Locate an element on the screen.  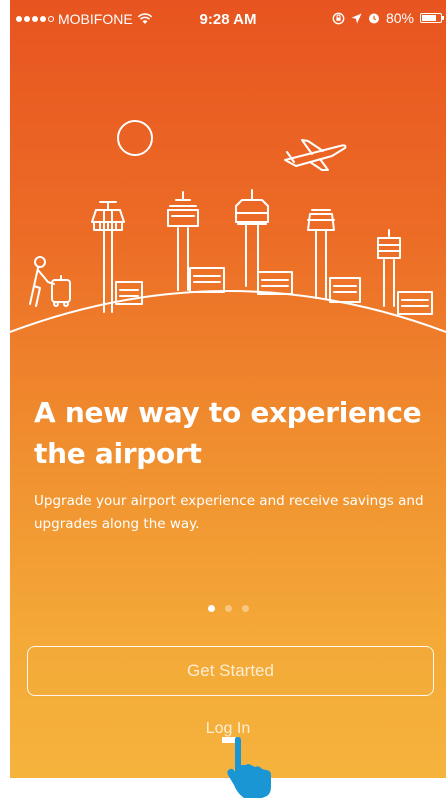
rotation-lock-icon is located at coordinates (338, 18).